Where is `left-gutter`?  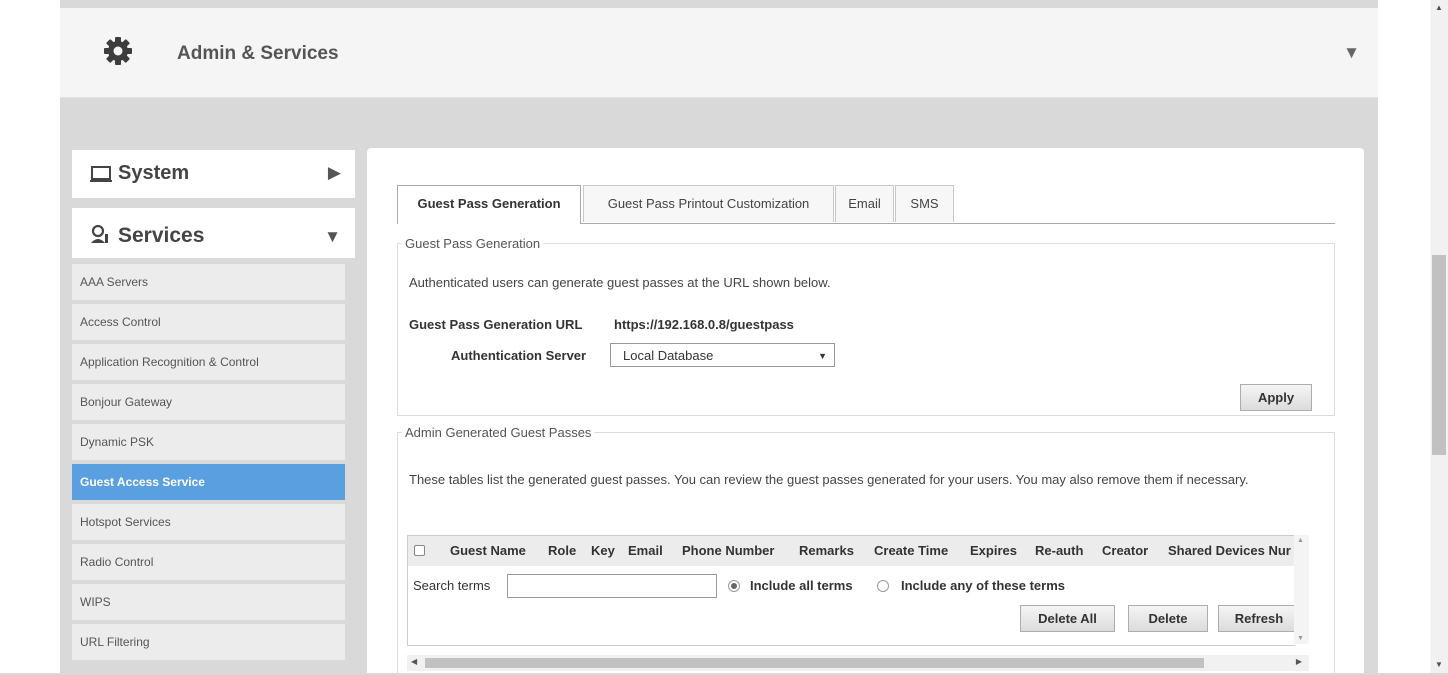
left-gutter is located at coordinates (30, 336).